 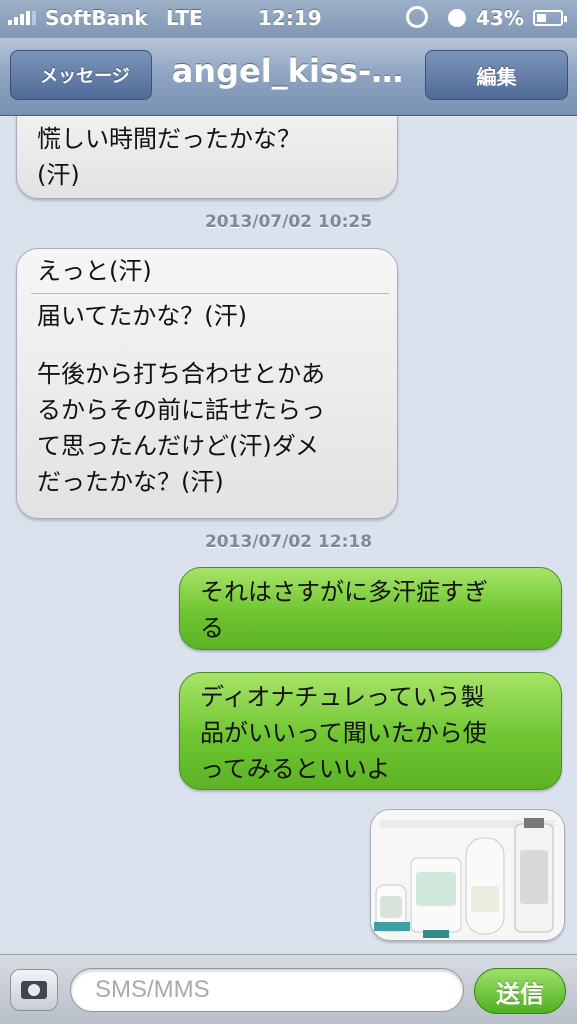 What do you see at coordinates (550, 18) in the screenshot?
I see `battery-icon` at bounding box center [550, 18].